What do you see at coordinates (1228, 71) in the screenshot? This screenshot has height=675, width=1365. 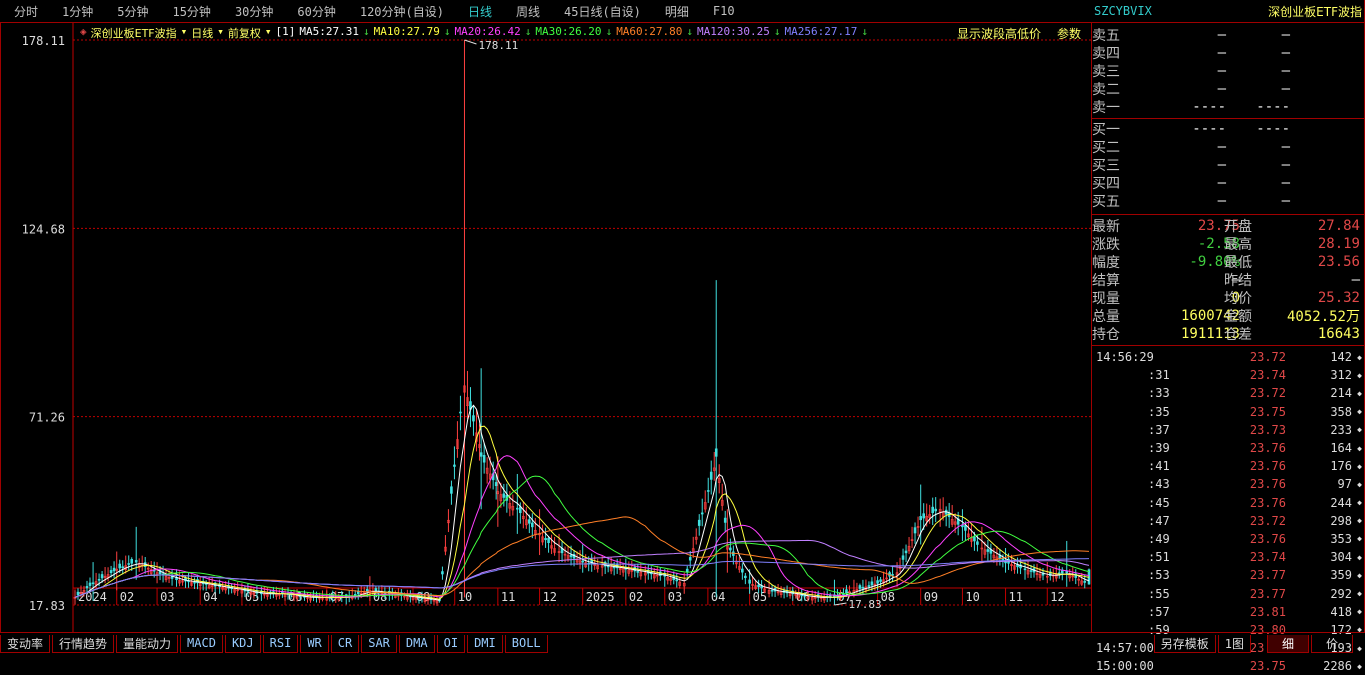 I see `book-row: 卖三 — —` at bounding box center [1228, 71].